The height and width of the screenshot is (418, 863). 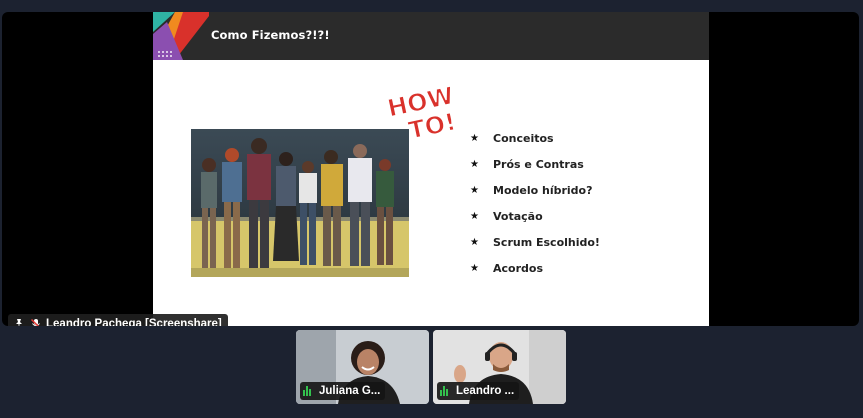 What do you see at coordinates (523, 138) in the screenshot?
I see `list-item-text: Conceitos` at bounding box center [523, 138].